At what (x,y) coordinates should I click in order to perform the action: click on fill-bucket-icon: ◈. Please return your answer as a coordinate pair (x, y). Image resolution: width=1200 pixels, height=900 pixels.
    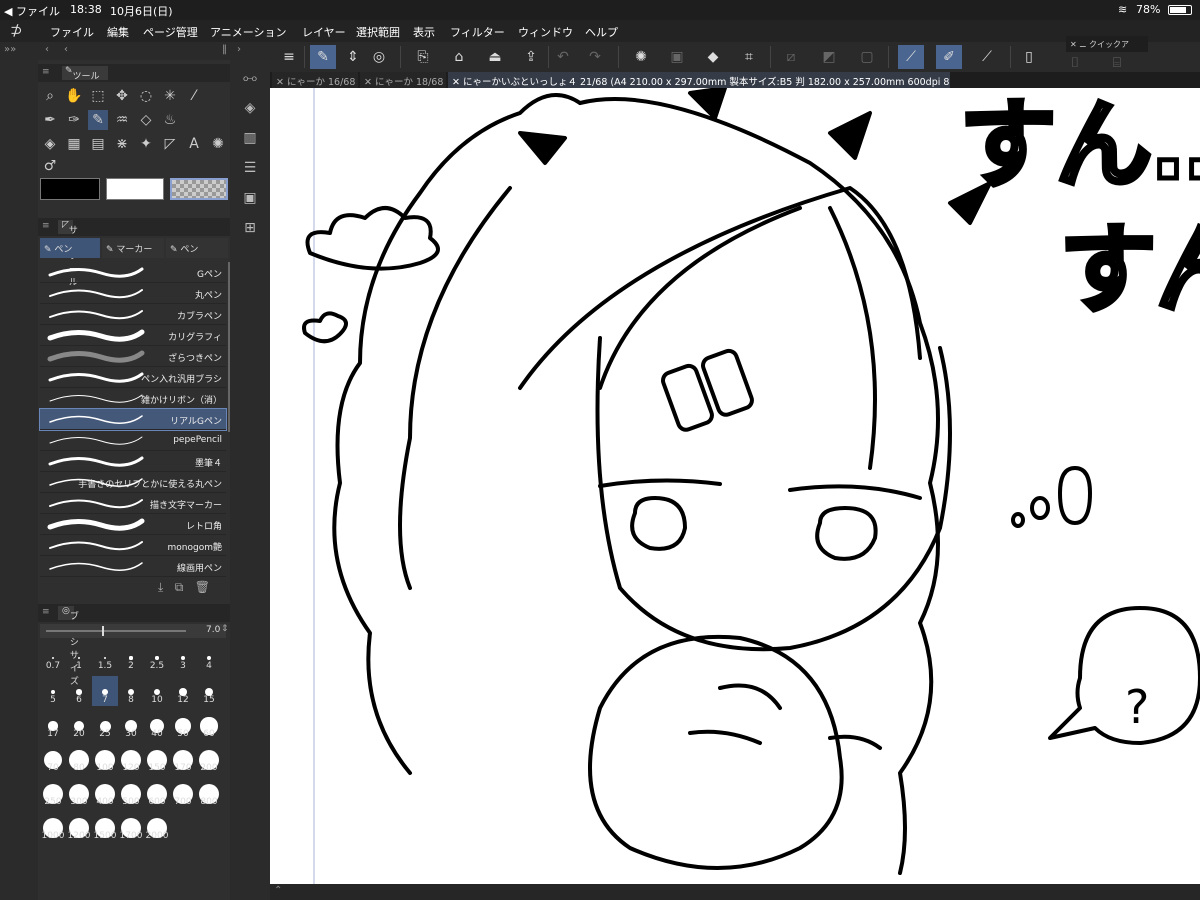
    Looking at the image, I should click on (50, 144).